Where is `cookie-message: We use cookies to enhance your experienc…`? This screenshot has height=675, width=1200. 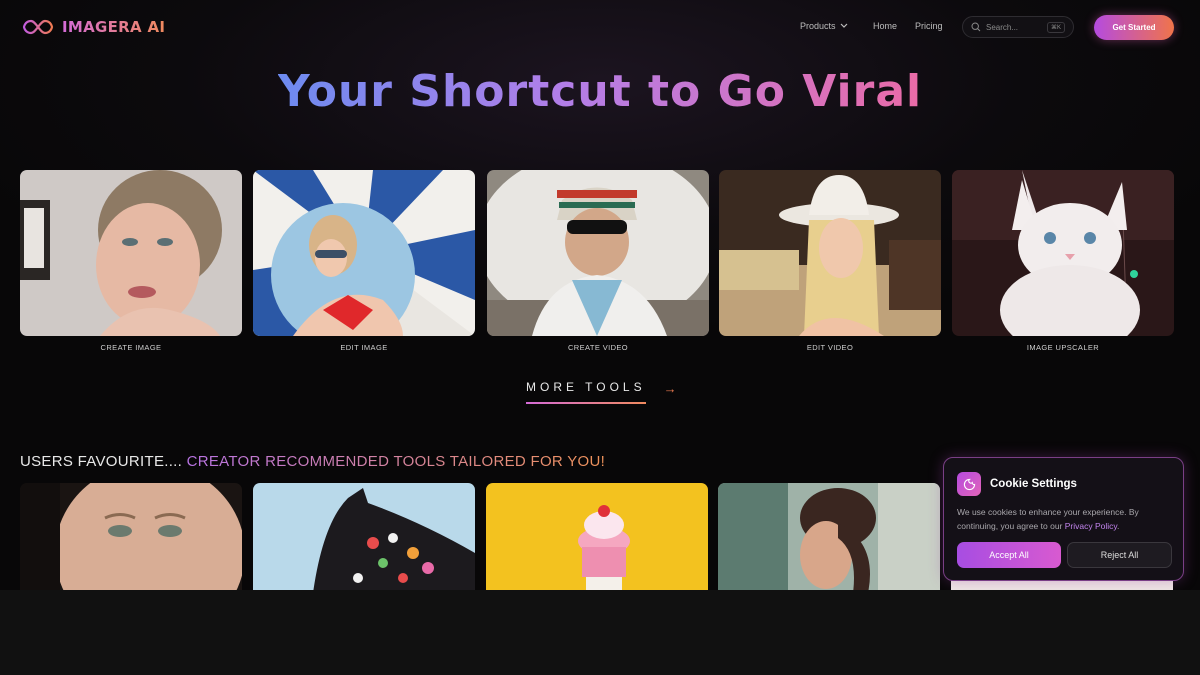
cookie-message: We use cookies to enhance your experienc… is located at coordinates (1063, 519).